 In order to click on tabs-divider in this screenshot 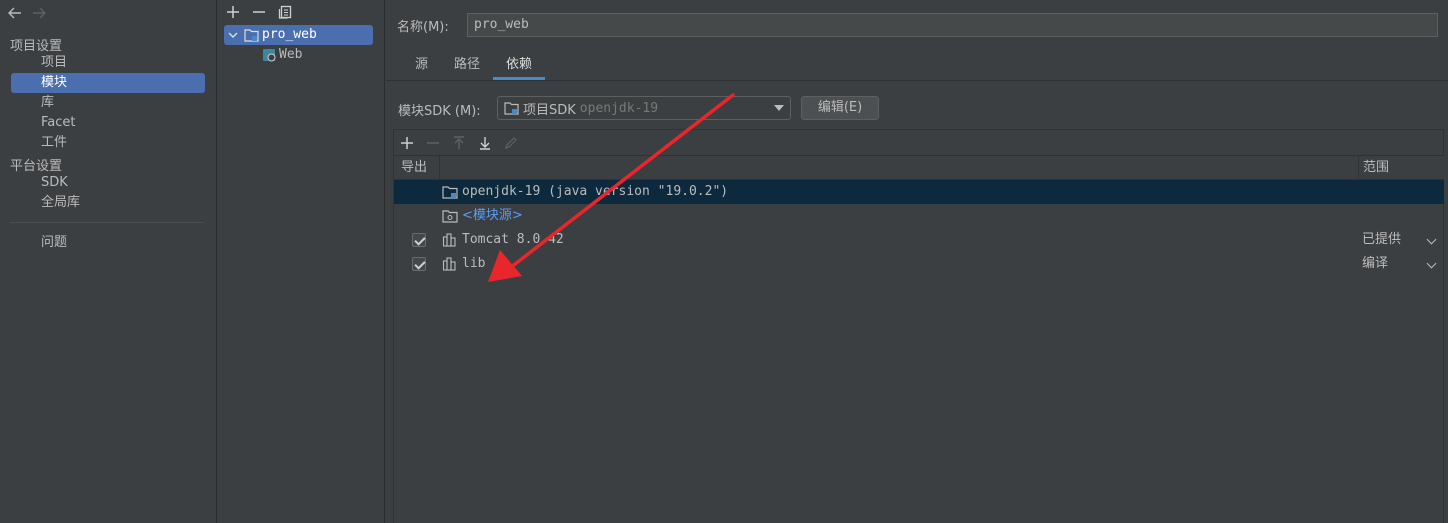, I will do `click(917, 80)`.